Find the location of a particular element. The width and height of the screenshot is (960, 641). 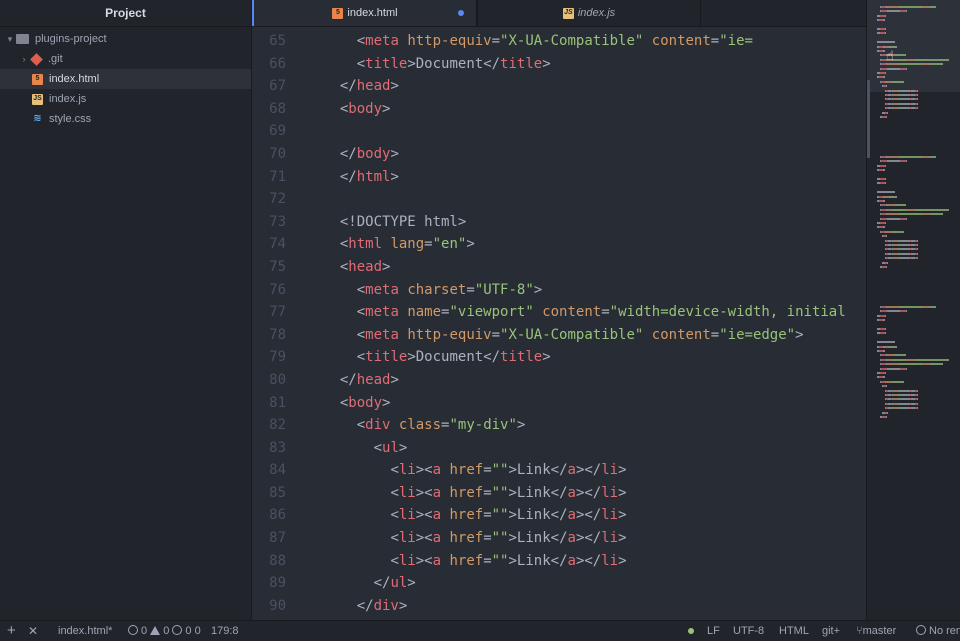

tab-label: index.js is located at coordinates (596, 13).